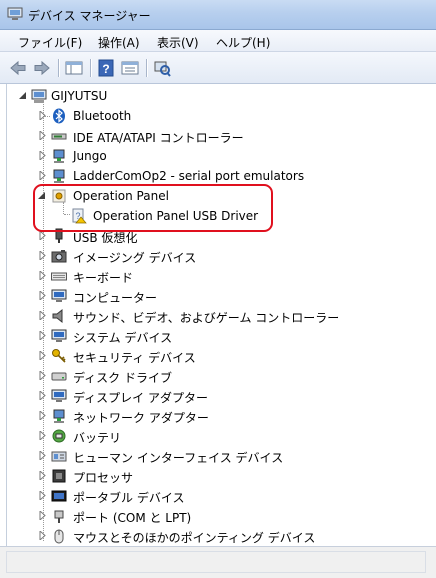 The image size is (436, 578). Describe the element at coordinates (50, 42) in the screenshot. I see `menu-file: ファイル(F)` at that location.